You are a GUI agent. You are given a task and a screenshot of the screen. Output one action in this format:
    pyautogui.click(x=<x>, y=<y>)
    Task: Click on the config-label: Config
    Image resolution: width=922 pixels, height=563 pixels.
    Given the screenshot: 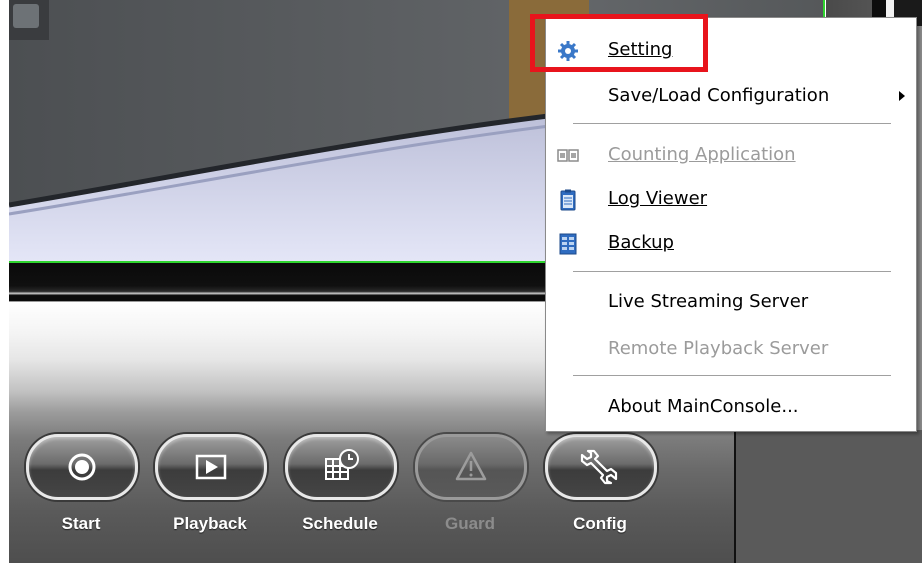 What is the action you would take?
    pyautogui.click(x=600, y=523)
    